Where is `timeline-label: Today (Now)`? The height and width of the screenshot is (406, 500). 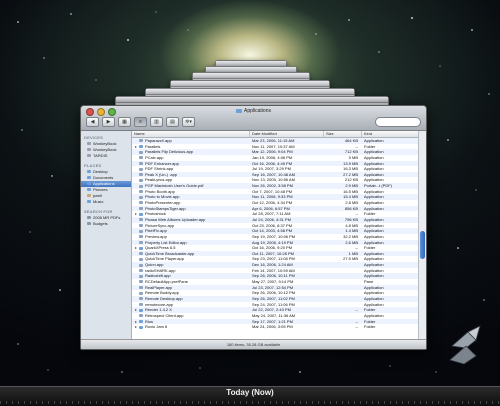 timeline-label: Today (Now) is located at coordinates (250, 392).